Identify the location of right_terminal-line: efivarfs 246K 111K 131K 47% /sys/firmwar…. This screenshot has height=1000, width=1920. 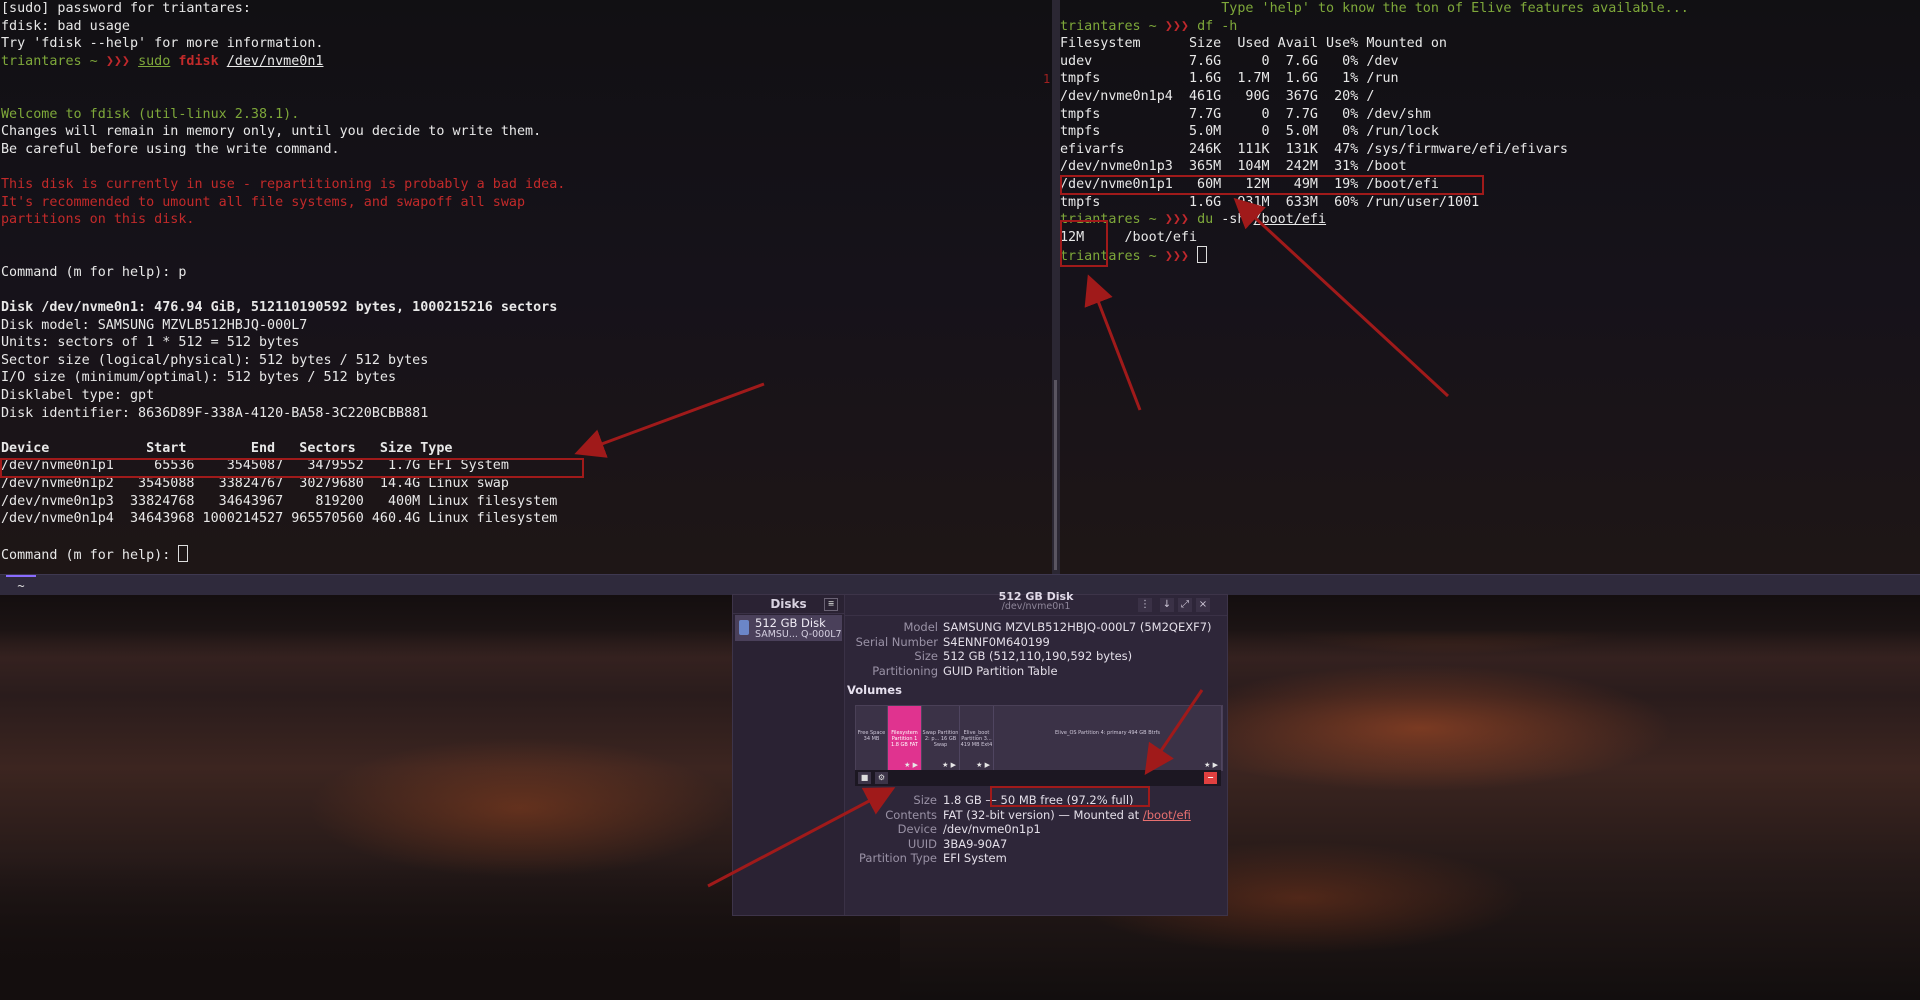
(1490, 150).